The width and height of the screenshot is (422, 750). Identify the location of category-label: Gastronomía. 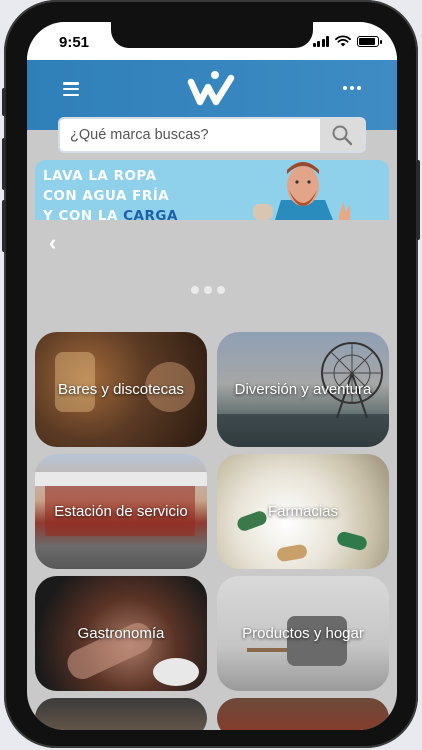
(121, 633).